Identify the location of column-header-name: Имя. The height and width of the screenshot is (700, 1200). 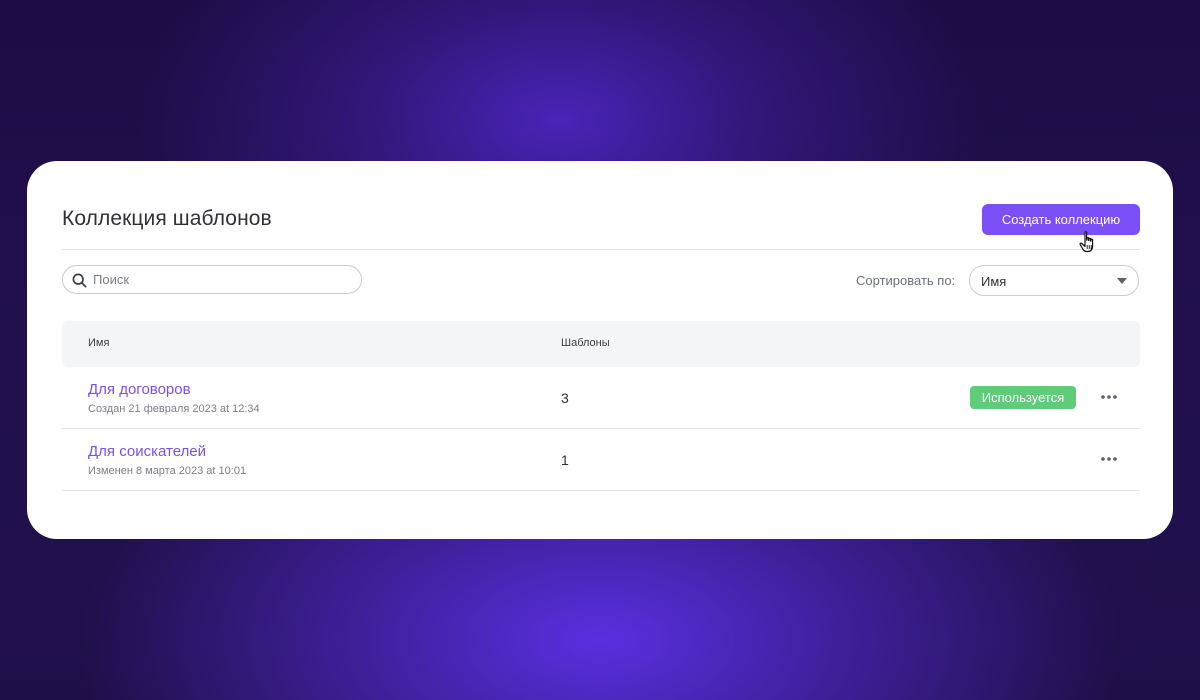
(99, 343).